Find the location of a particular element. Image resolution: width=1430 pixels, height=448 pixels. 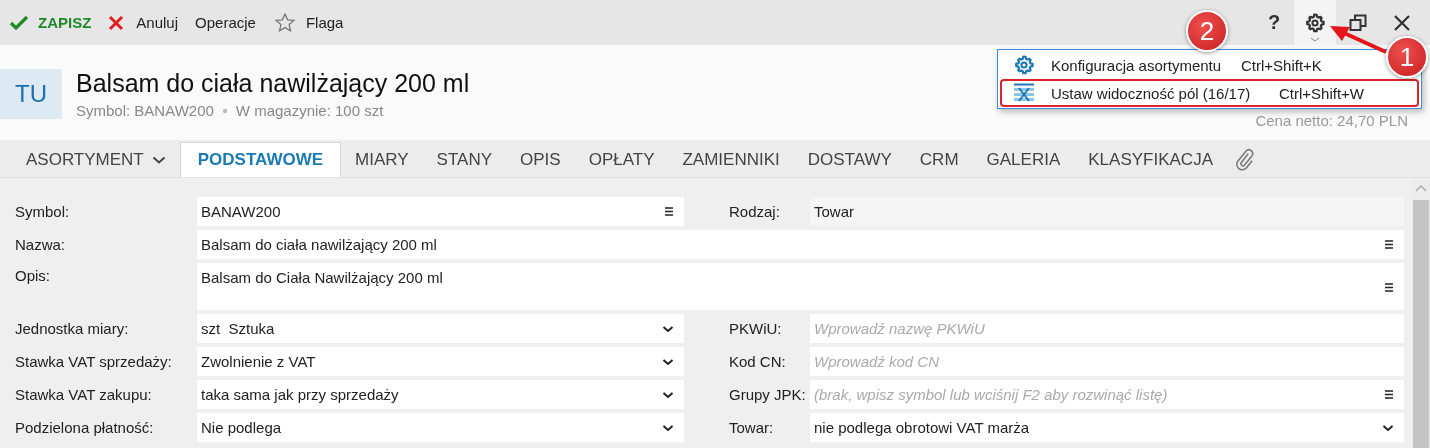

tab: STANY is located at coordinates (464, 159).